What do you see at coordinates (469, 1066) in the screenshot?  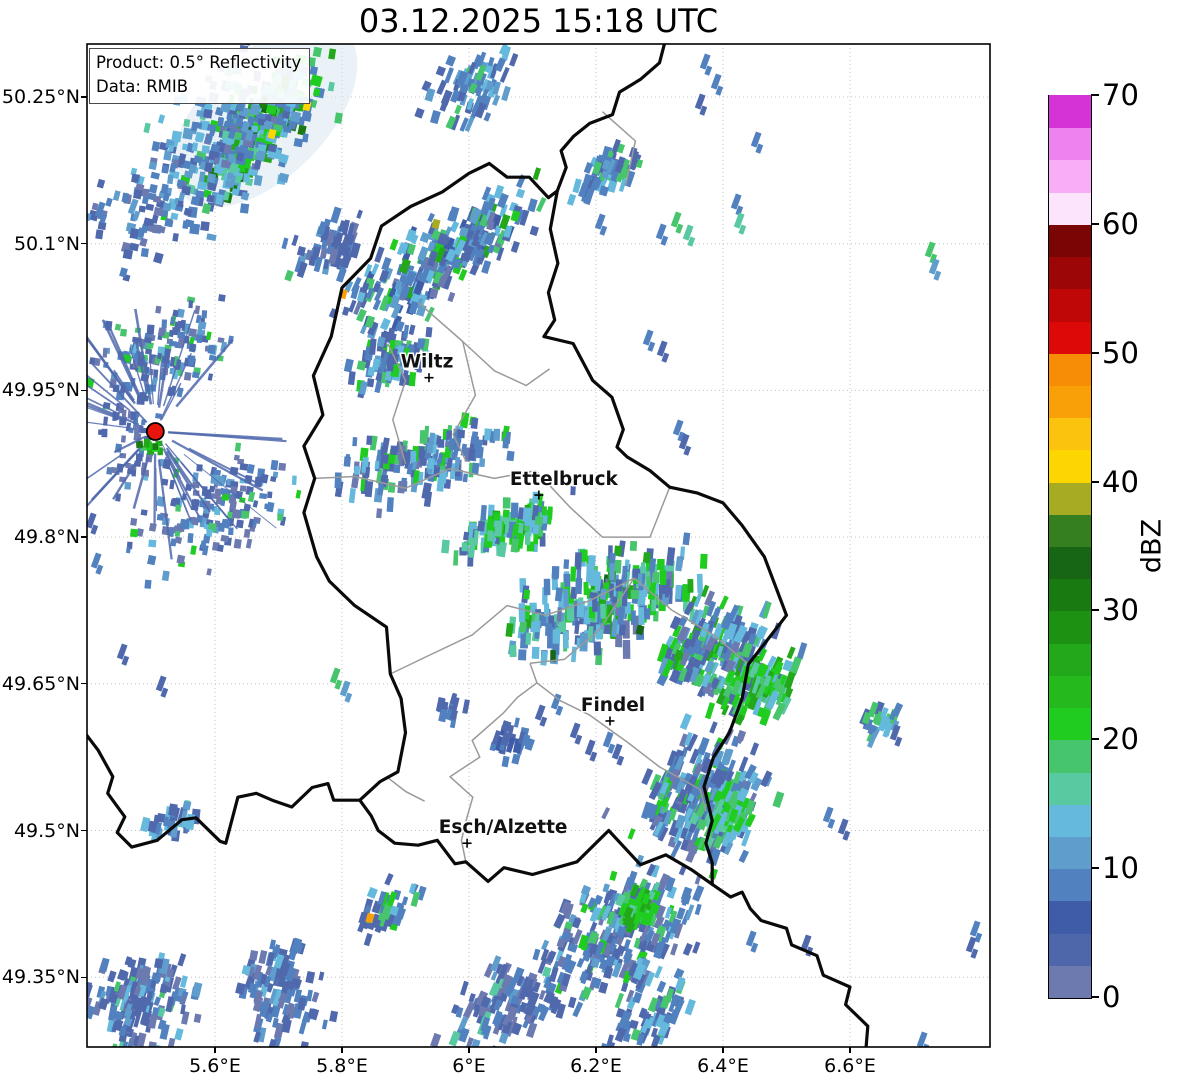 I see `x-tick-label: 6°E` at bounding box center [469, 1066].